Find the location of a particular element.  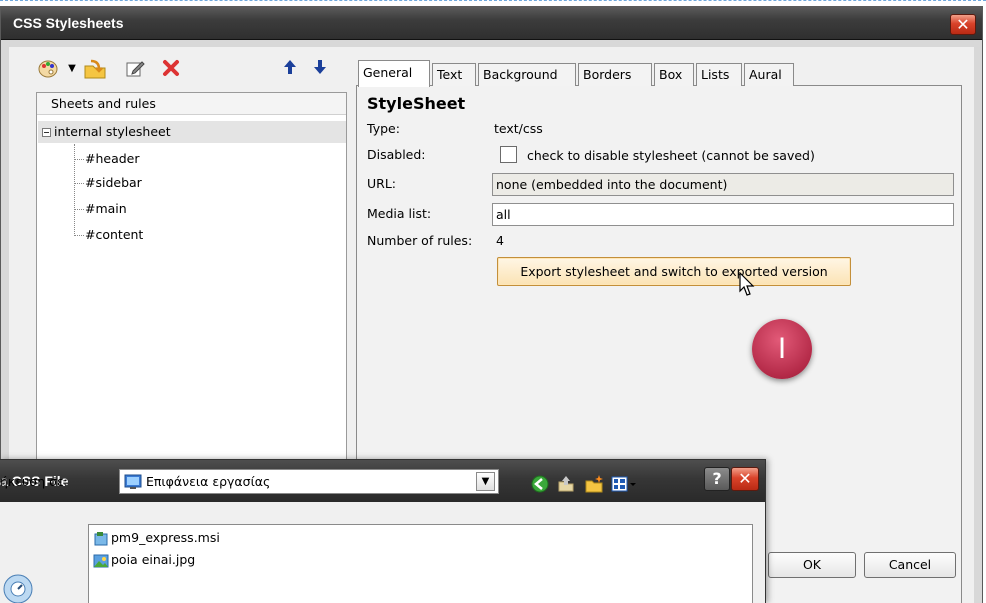

toolbar: ▼ is located at coordinates (181, 70).